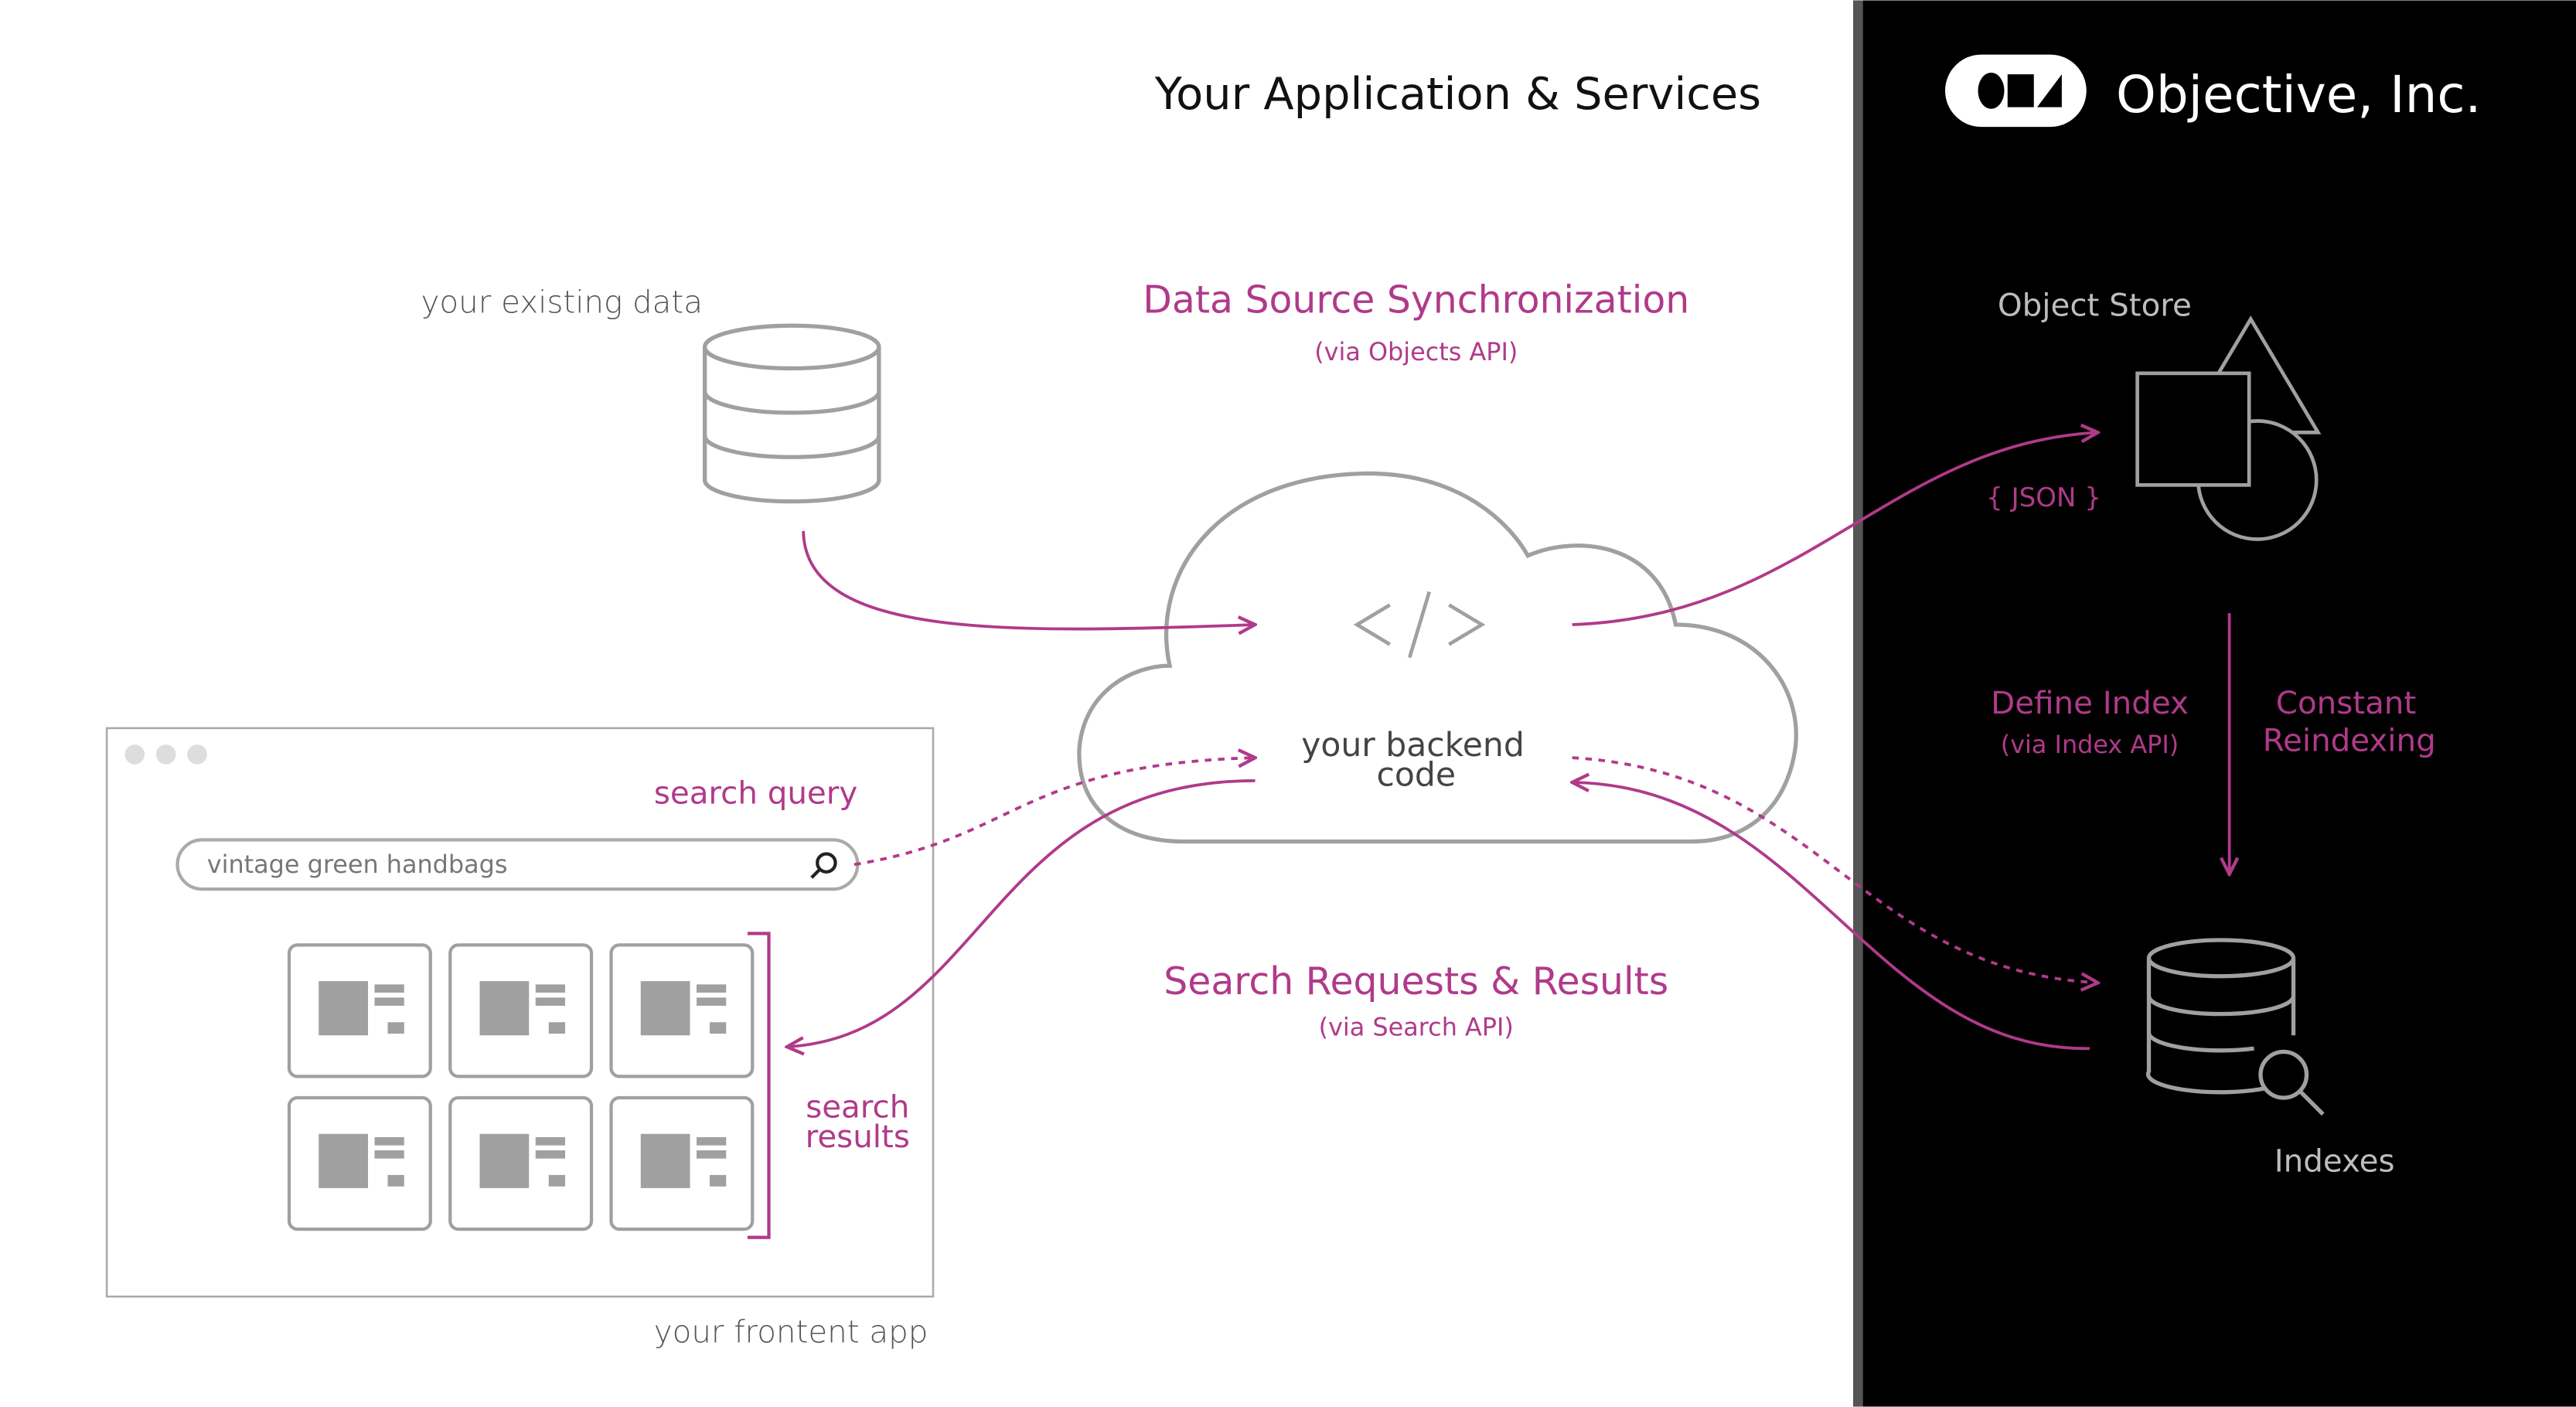 This screenshot has width=2576, height=1407. Describe the element at coordinates (1416, 1026) in the screenshot. I see `search-subtitle: (via Search API)` at that location.